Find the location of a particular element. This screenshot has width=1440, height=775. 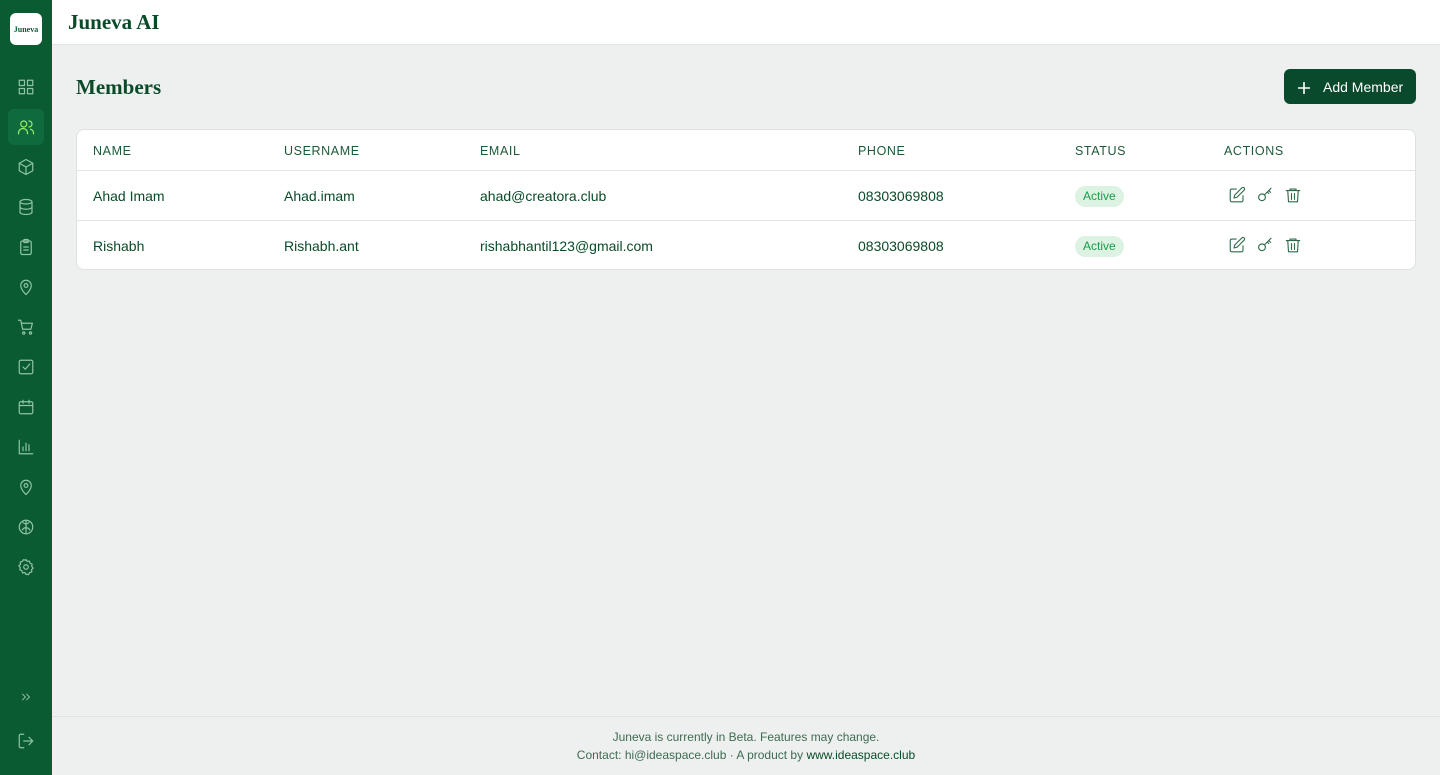

cell-name: Rishabh is located at coordinates (119, 246).